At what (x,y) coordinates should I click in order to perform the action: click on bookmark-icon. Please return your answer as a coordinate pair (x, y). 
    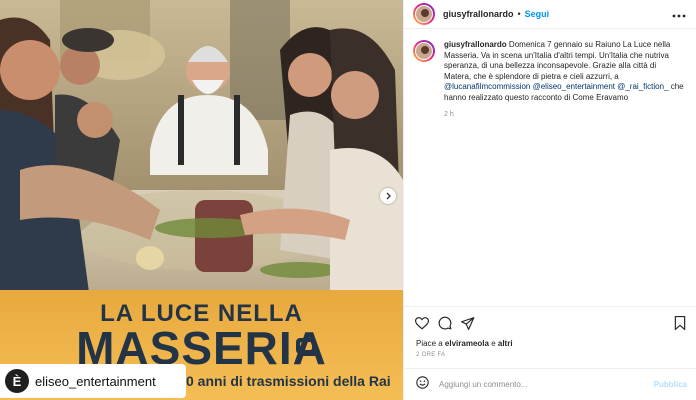
    Looking at the image, I should click on (680, 323).